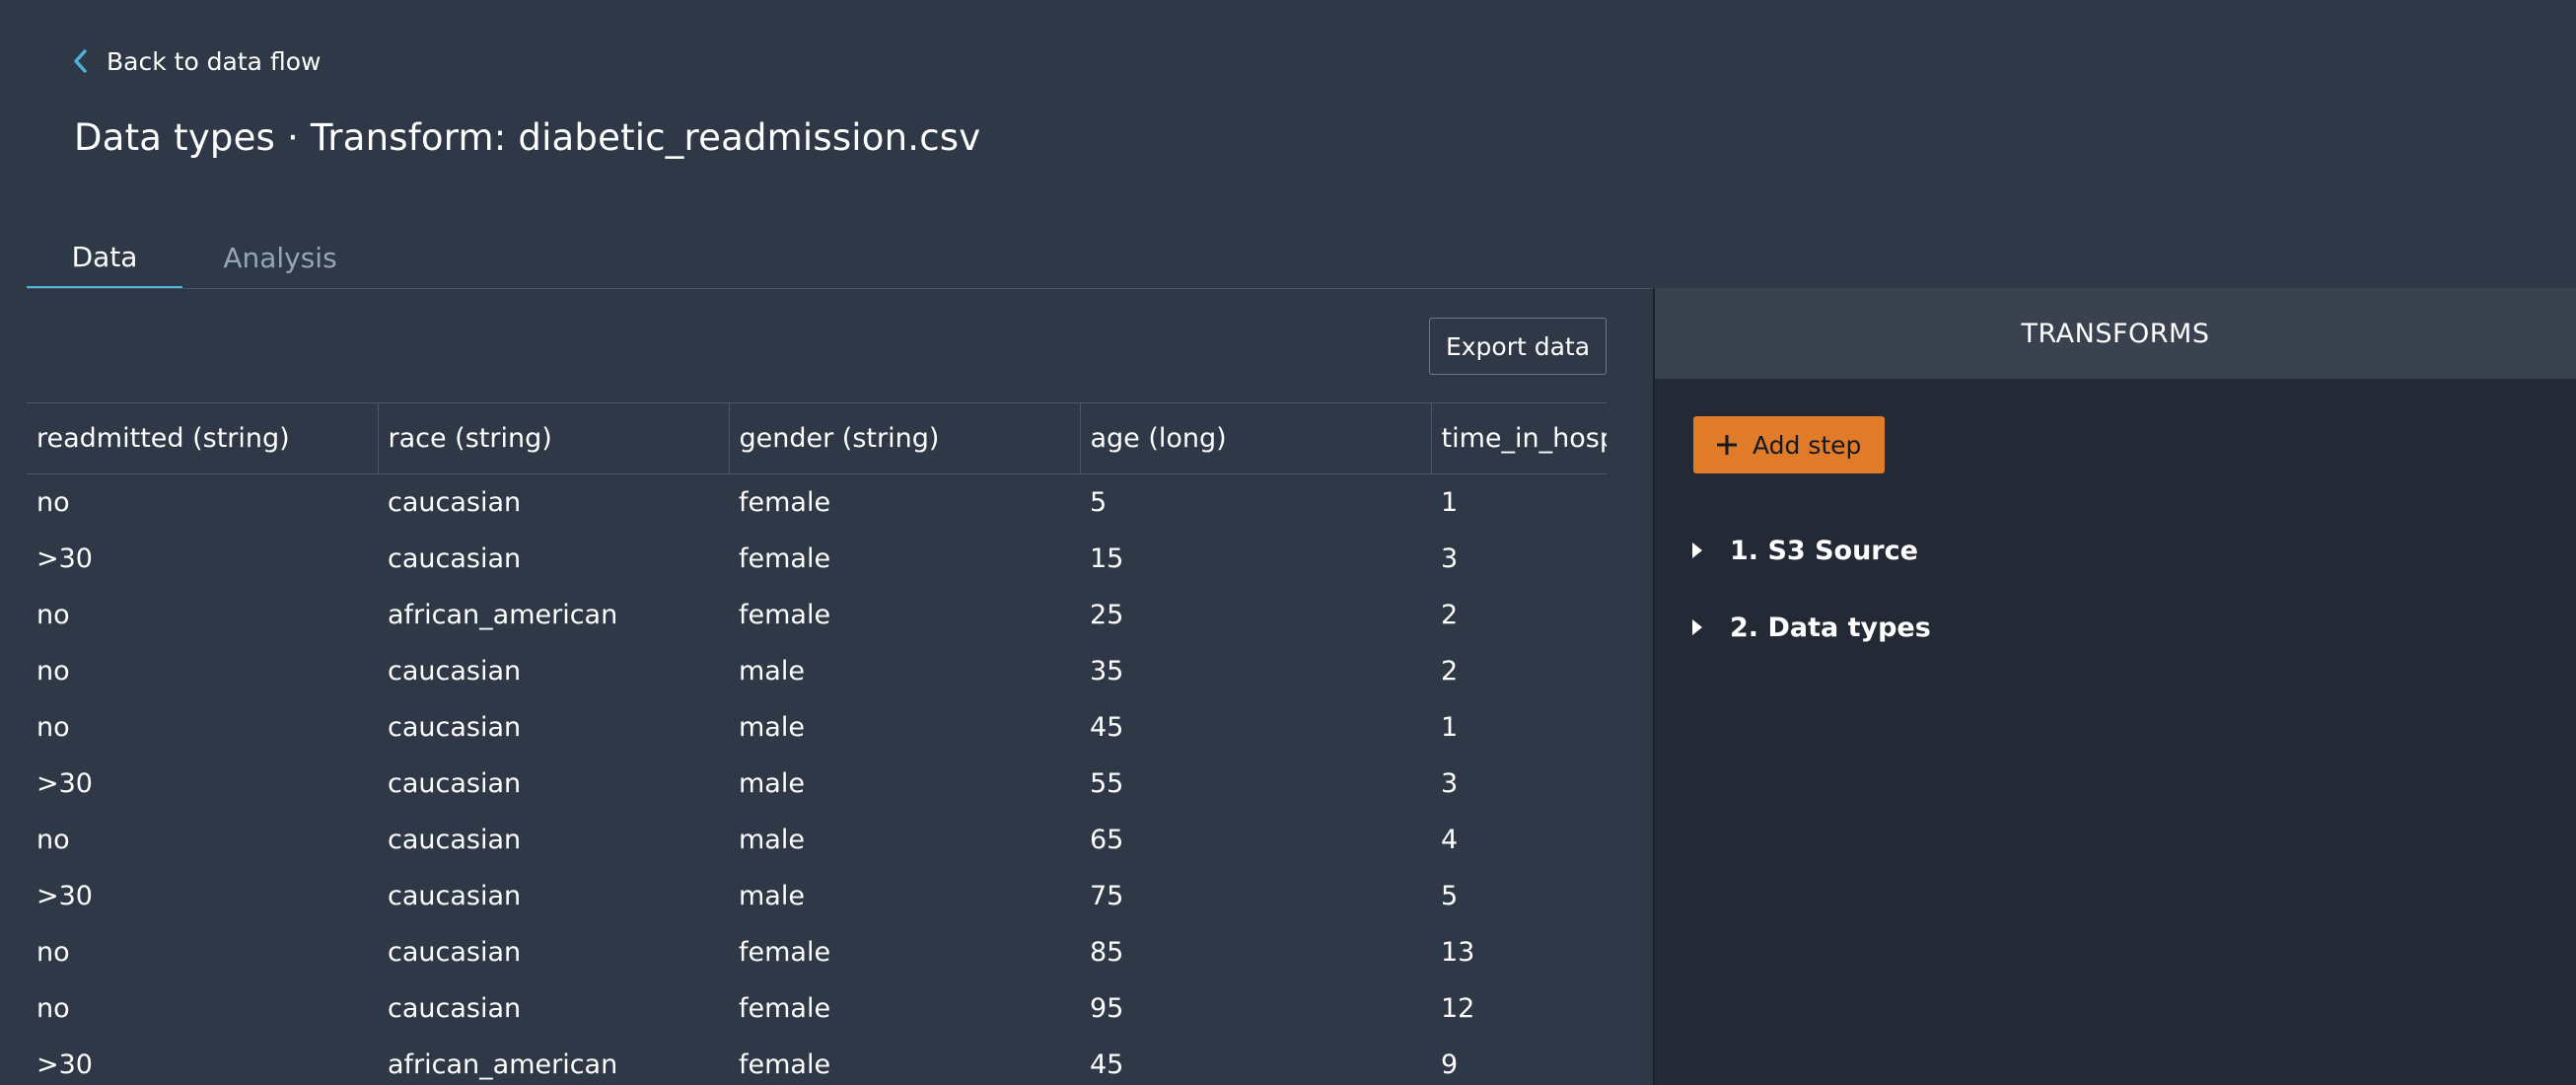 This screenshot has width=2576, height=1085. I want to click on table-row: no caucasian female 95 12, so click(817, 1009).